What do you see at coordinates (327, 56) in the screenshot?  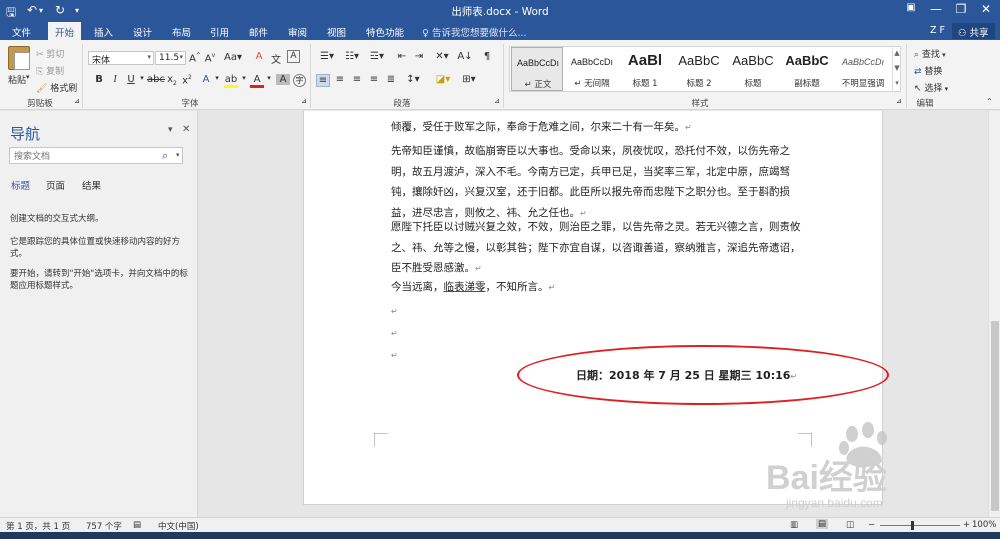 I see `bullets-icon: ☰▾` at bounding box center [327, 56].